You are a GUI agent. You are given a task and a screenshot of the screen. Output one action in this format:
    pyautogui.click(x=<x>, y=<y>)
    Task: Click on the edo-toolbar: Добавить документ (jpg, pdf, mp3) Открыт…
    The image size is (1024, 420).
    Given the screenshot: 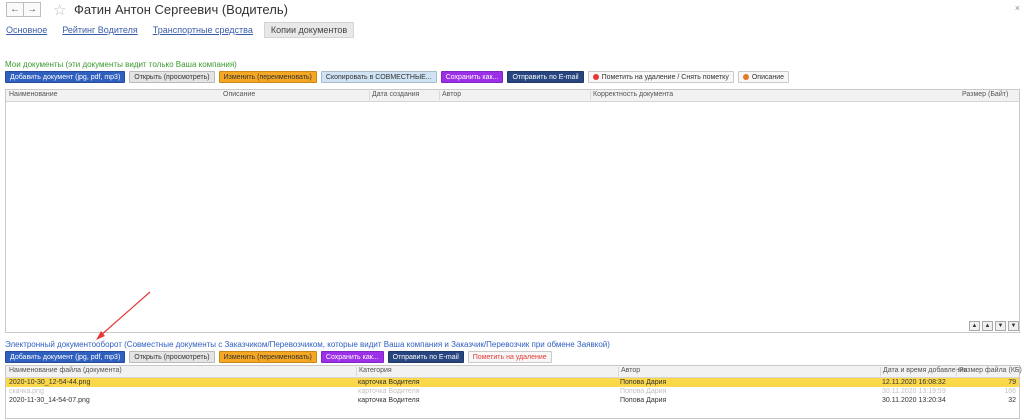 What is the action you would take?
    pyautogui.click(x=278, y=357)
    